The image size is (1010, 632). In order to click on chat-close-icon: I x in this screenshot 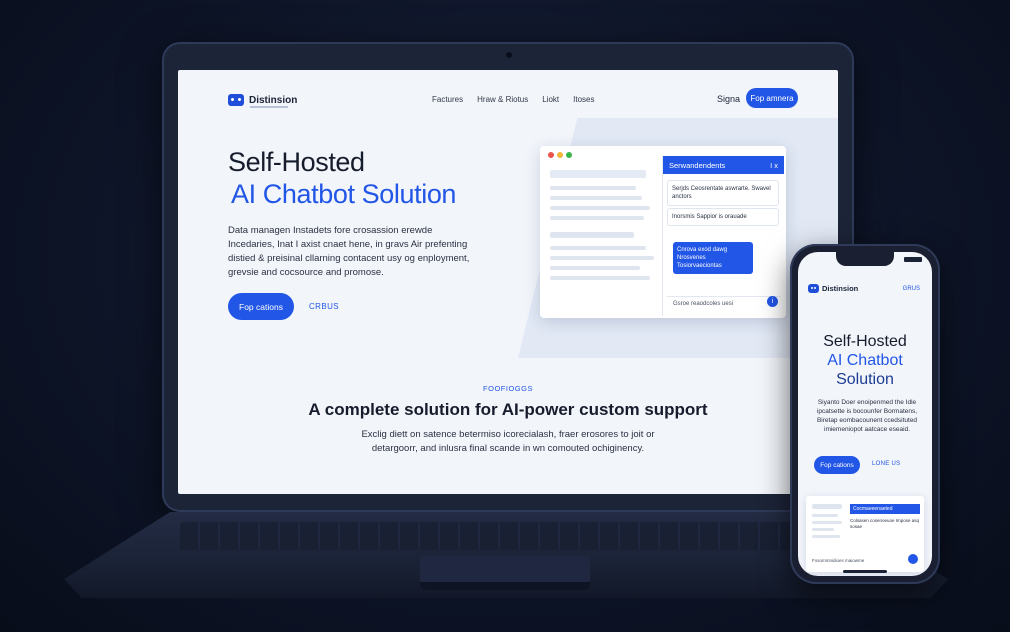, I will do `click(774, 165)`.